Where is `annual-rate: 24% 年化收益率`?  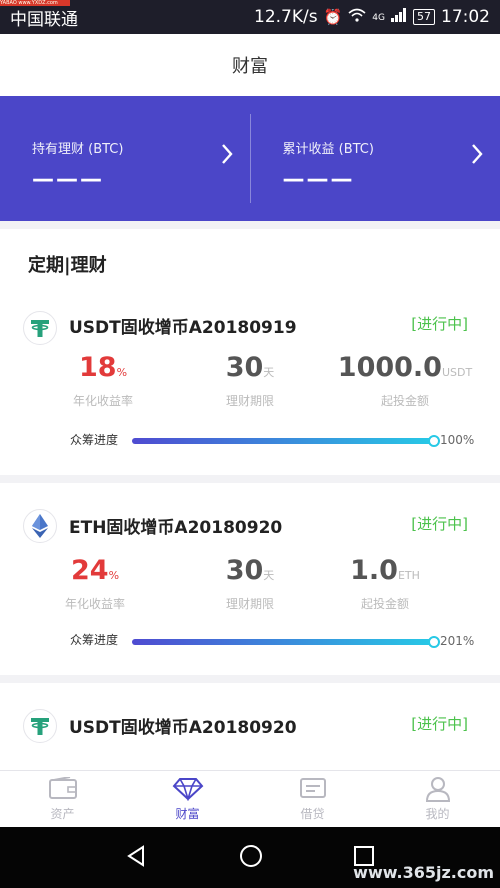
annual-rate: 24% 年化收益率 is located at coordinates (95, 584).